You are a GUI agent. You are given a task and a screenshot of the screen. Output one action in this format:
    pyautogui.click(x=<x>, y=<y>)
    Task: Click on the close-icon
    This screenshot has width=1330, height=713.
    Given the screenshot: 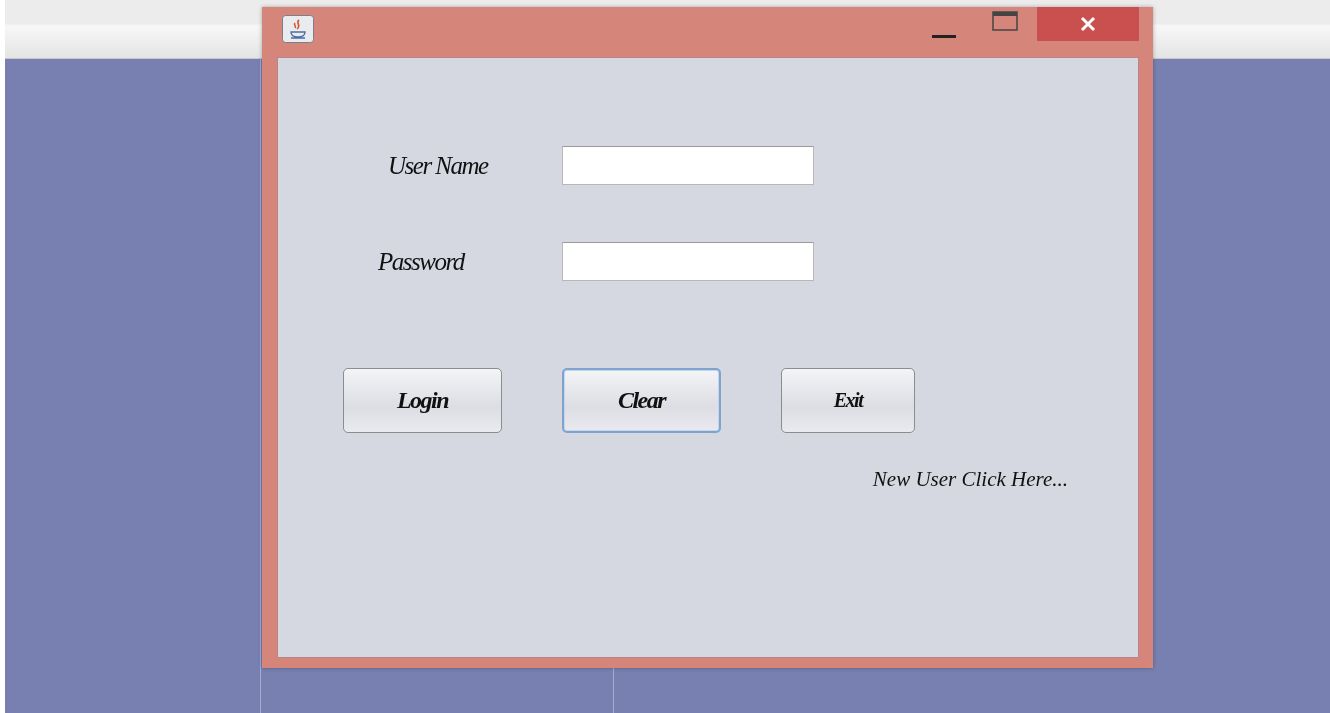 What is the action you would take?
    pyautogui.click(x=1088, y=24)
    